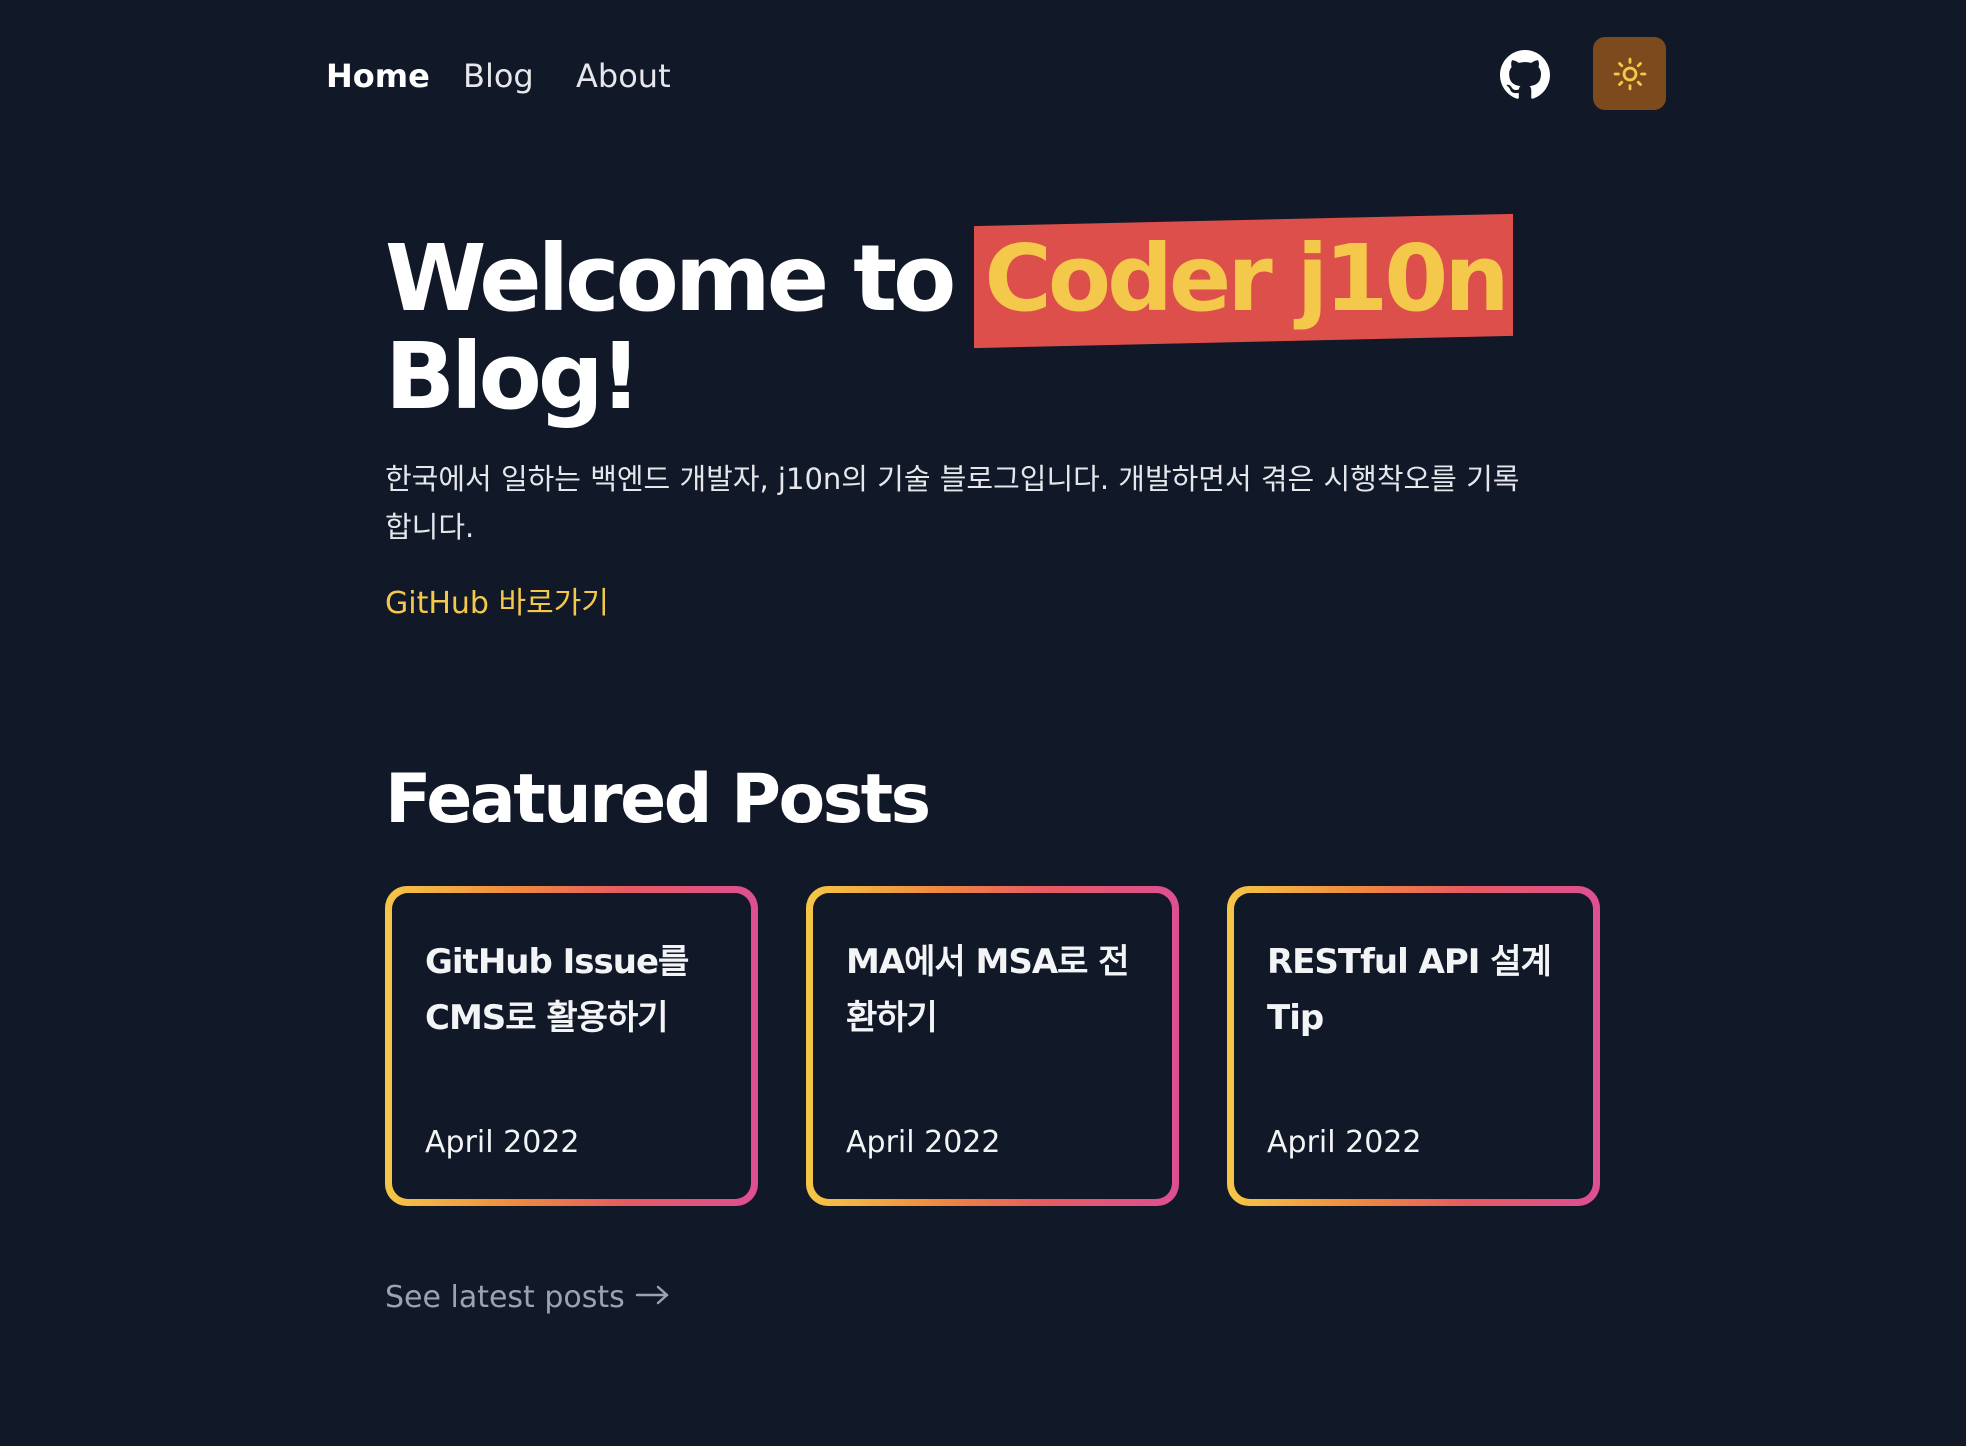 This screenshot has height=1446, width=1966. I want to click on github-button, so click(1525, 75).